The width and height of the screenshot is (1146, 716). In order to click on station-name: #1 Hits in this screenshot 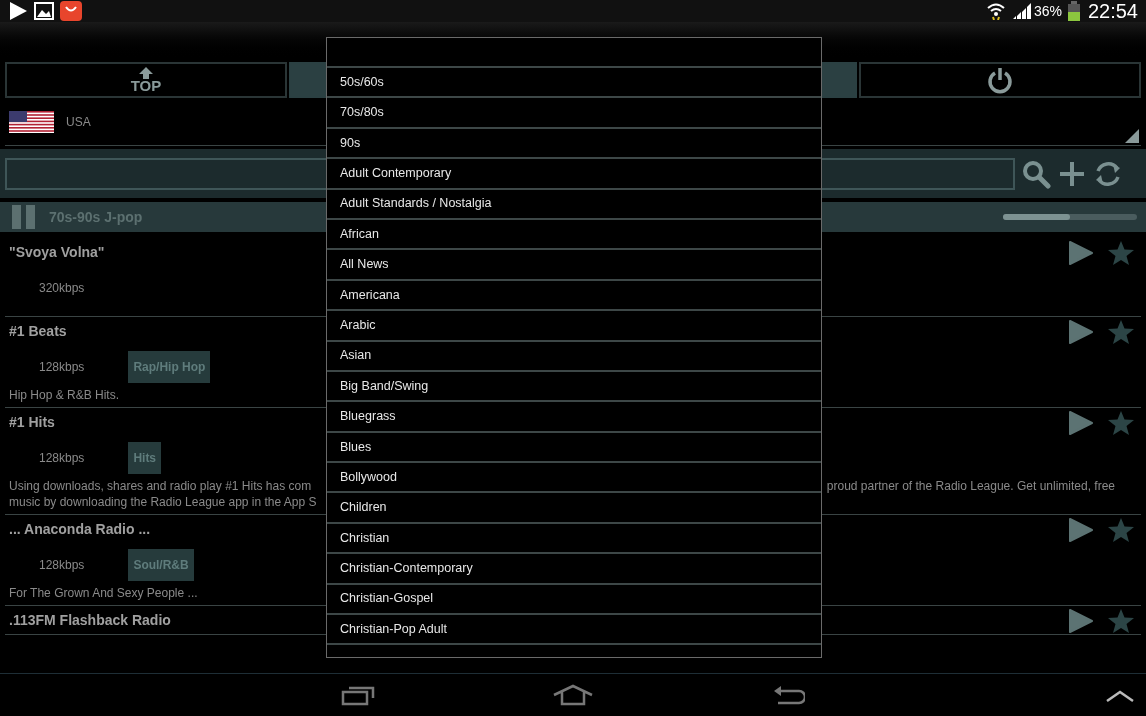, I will do `click(32, 422)`.